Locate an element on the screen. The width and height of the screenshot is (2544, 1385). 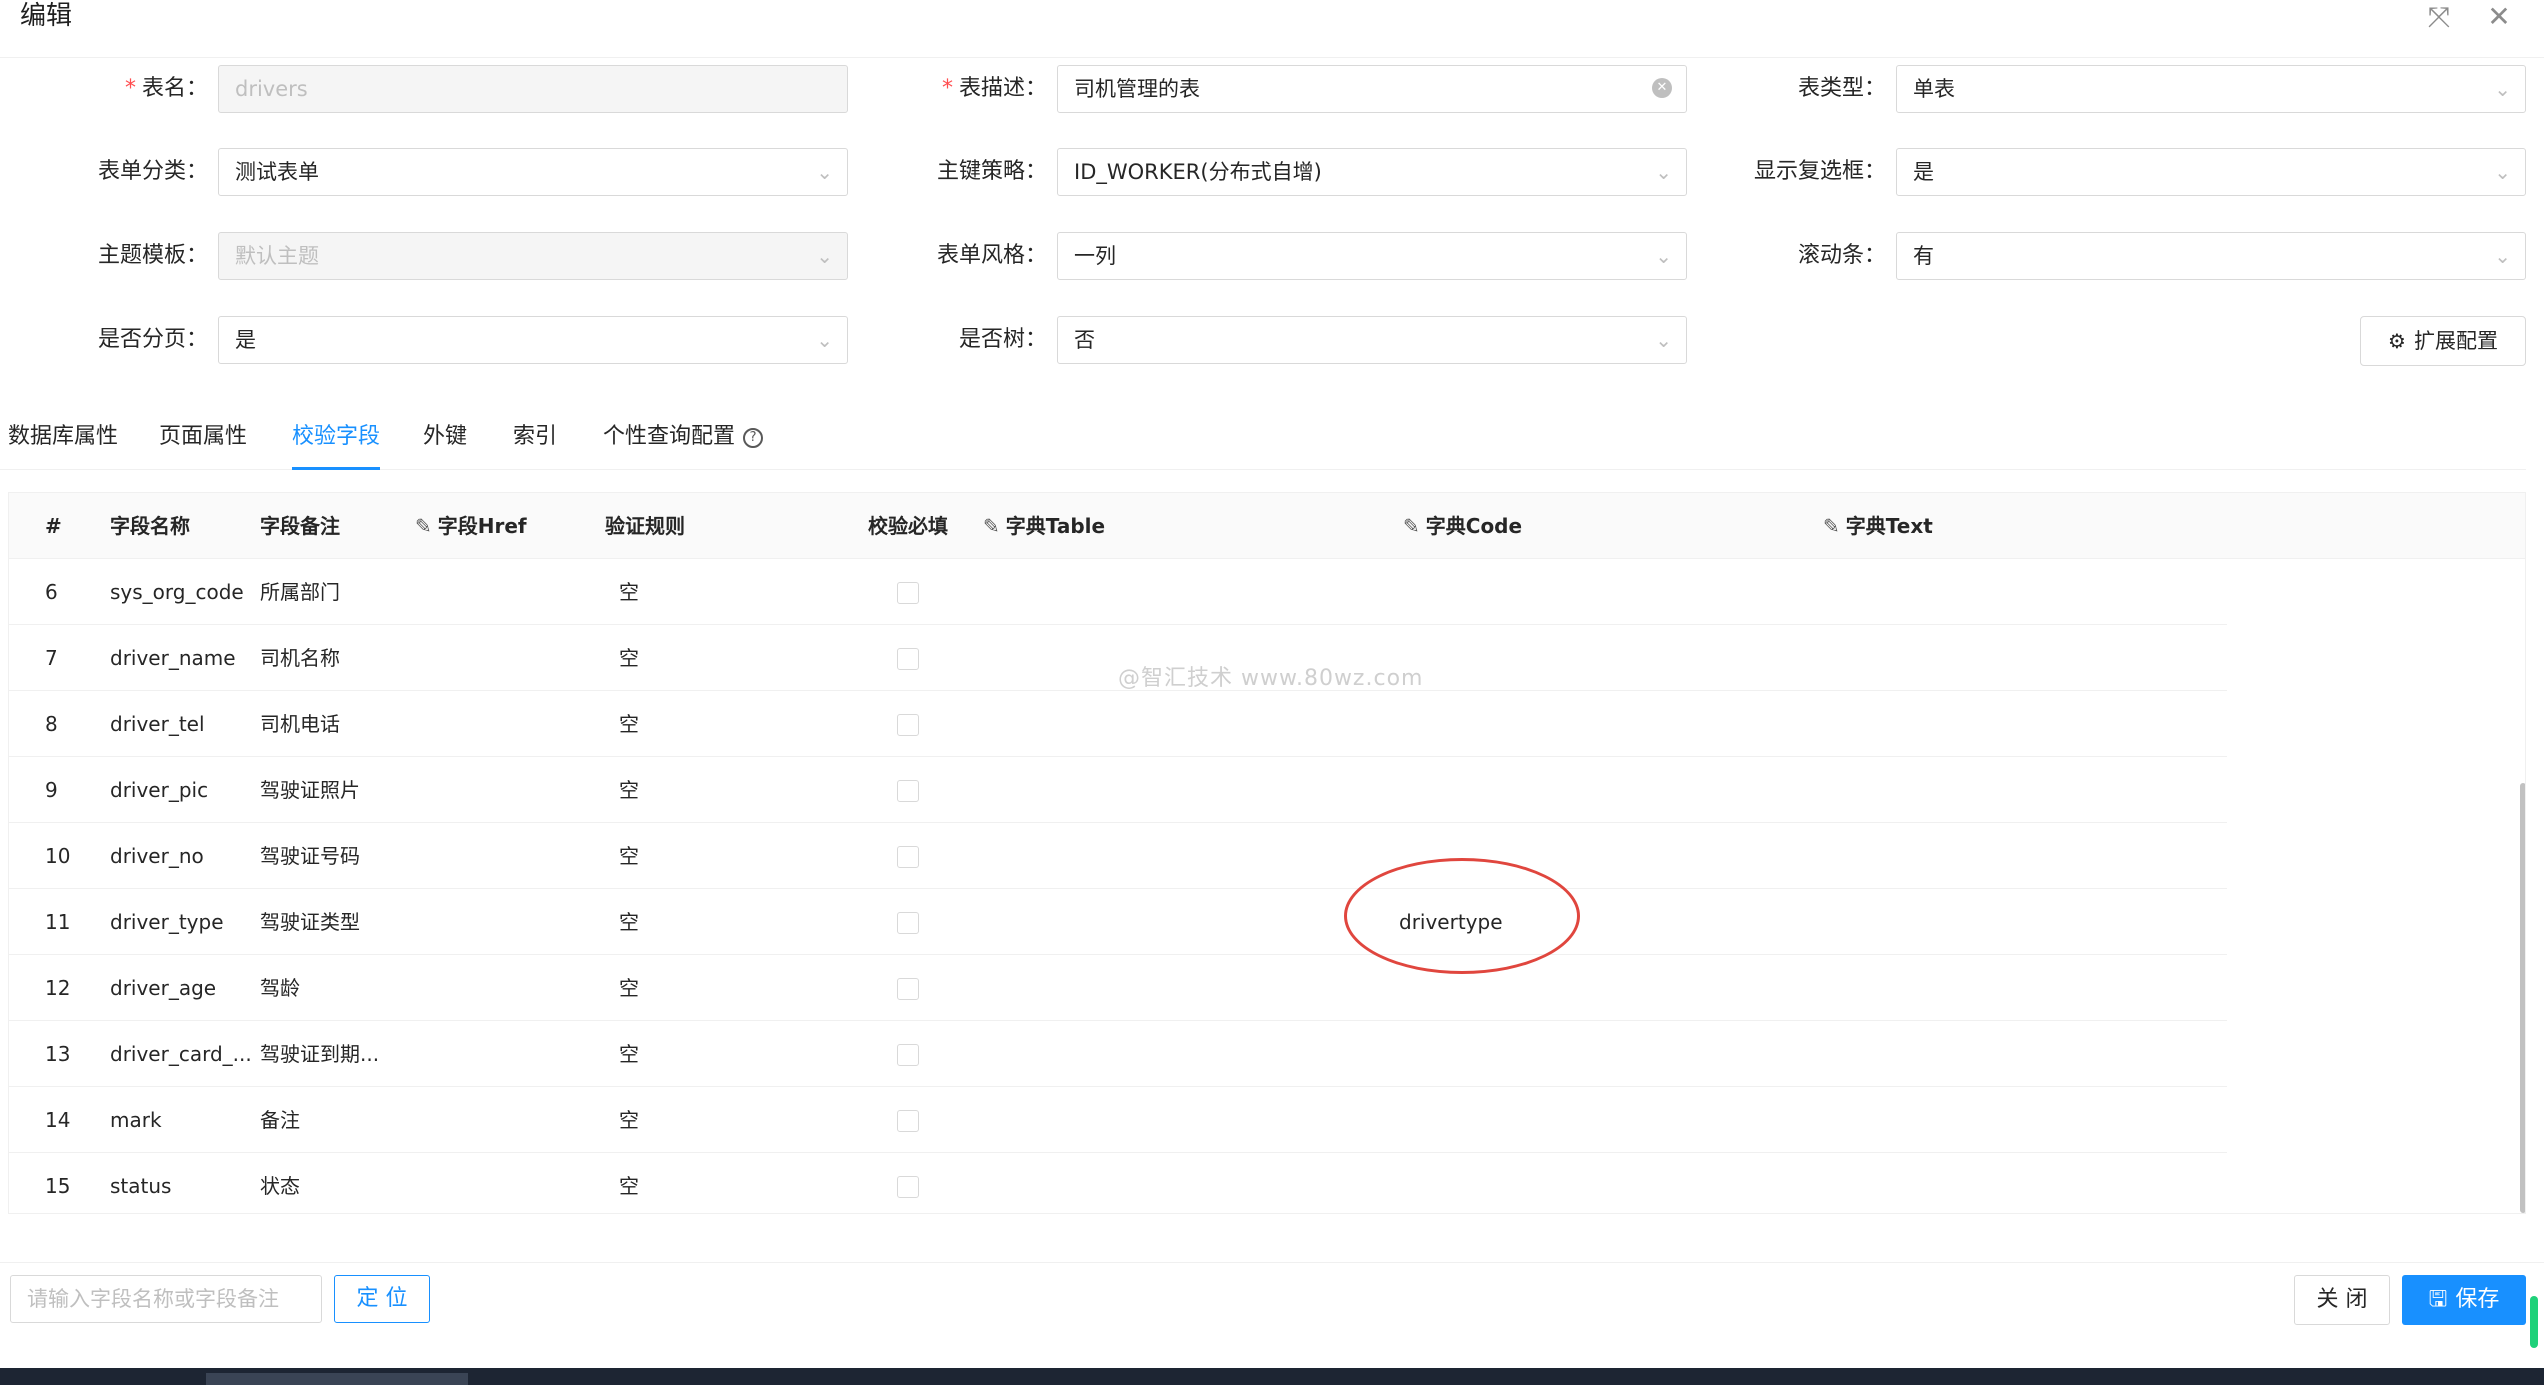
table-row: 10 driver_no 驾驶证号码 空 is located at coordinates (1118, 856).